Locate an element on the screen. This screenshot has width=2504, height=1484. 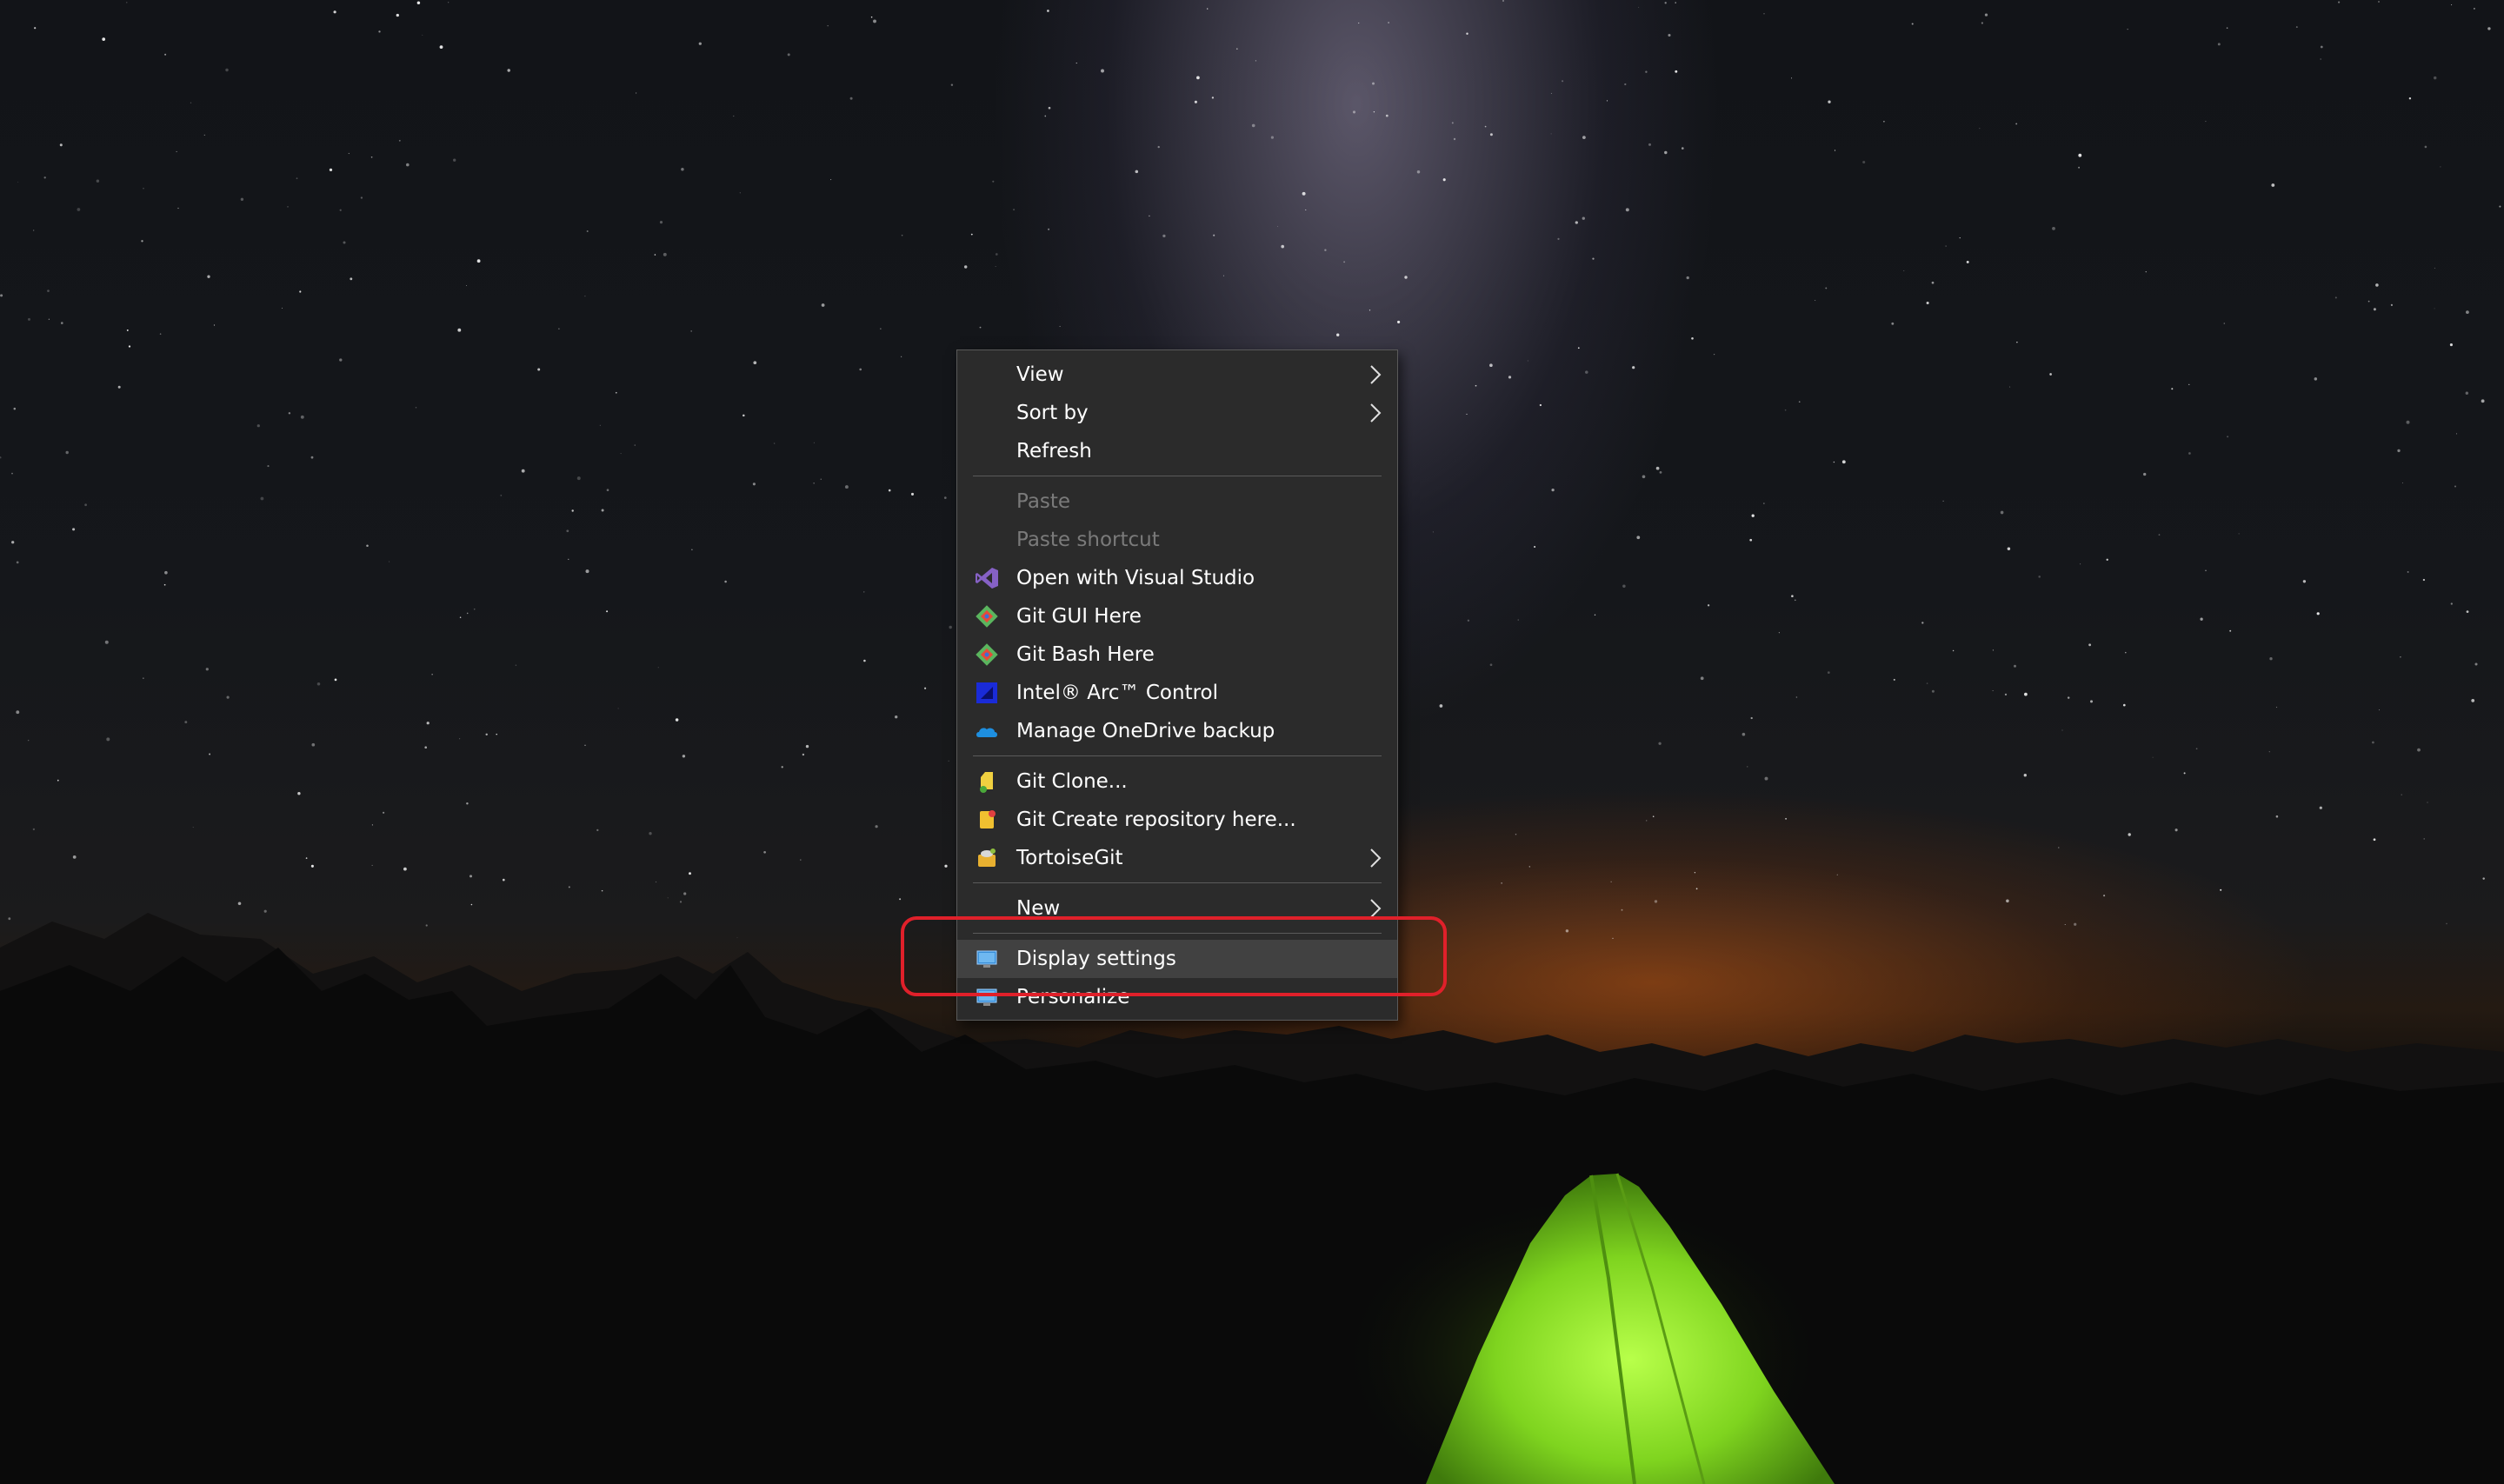
menu-item-paste: Paste is located at coordinates (1177, 501).